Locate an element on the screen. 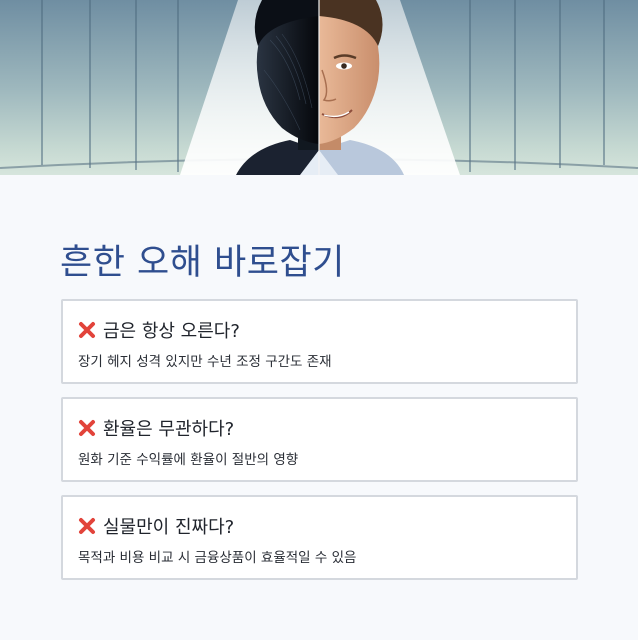  myth-card-header: 금은 항상 오른다? is located at coordinates (158, 330).